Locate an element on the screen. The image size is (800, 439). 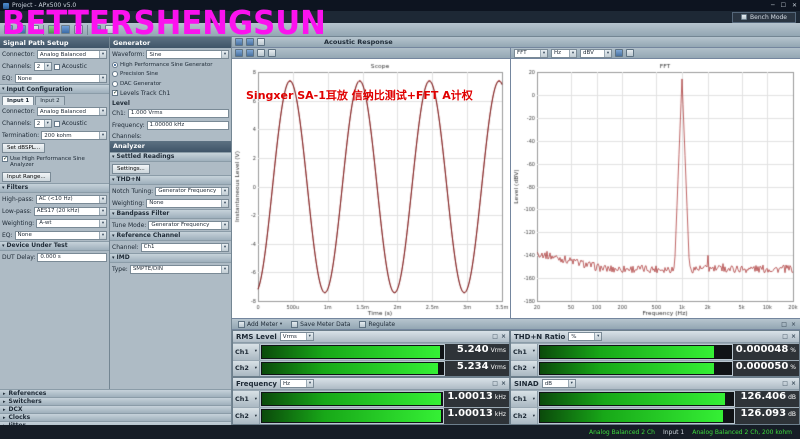
precision-sine-radio is located at coordinates (115, 74).